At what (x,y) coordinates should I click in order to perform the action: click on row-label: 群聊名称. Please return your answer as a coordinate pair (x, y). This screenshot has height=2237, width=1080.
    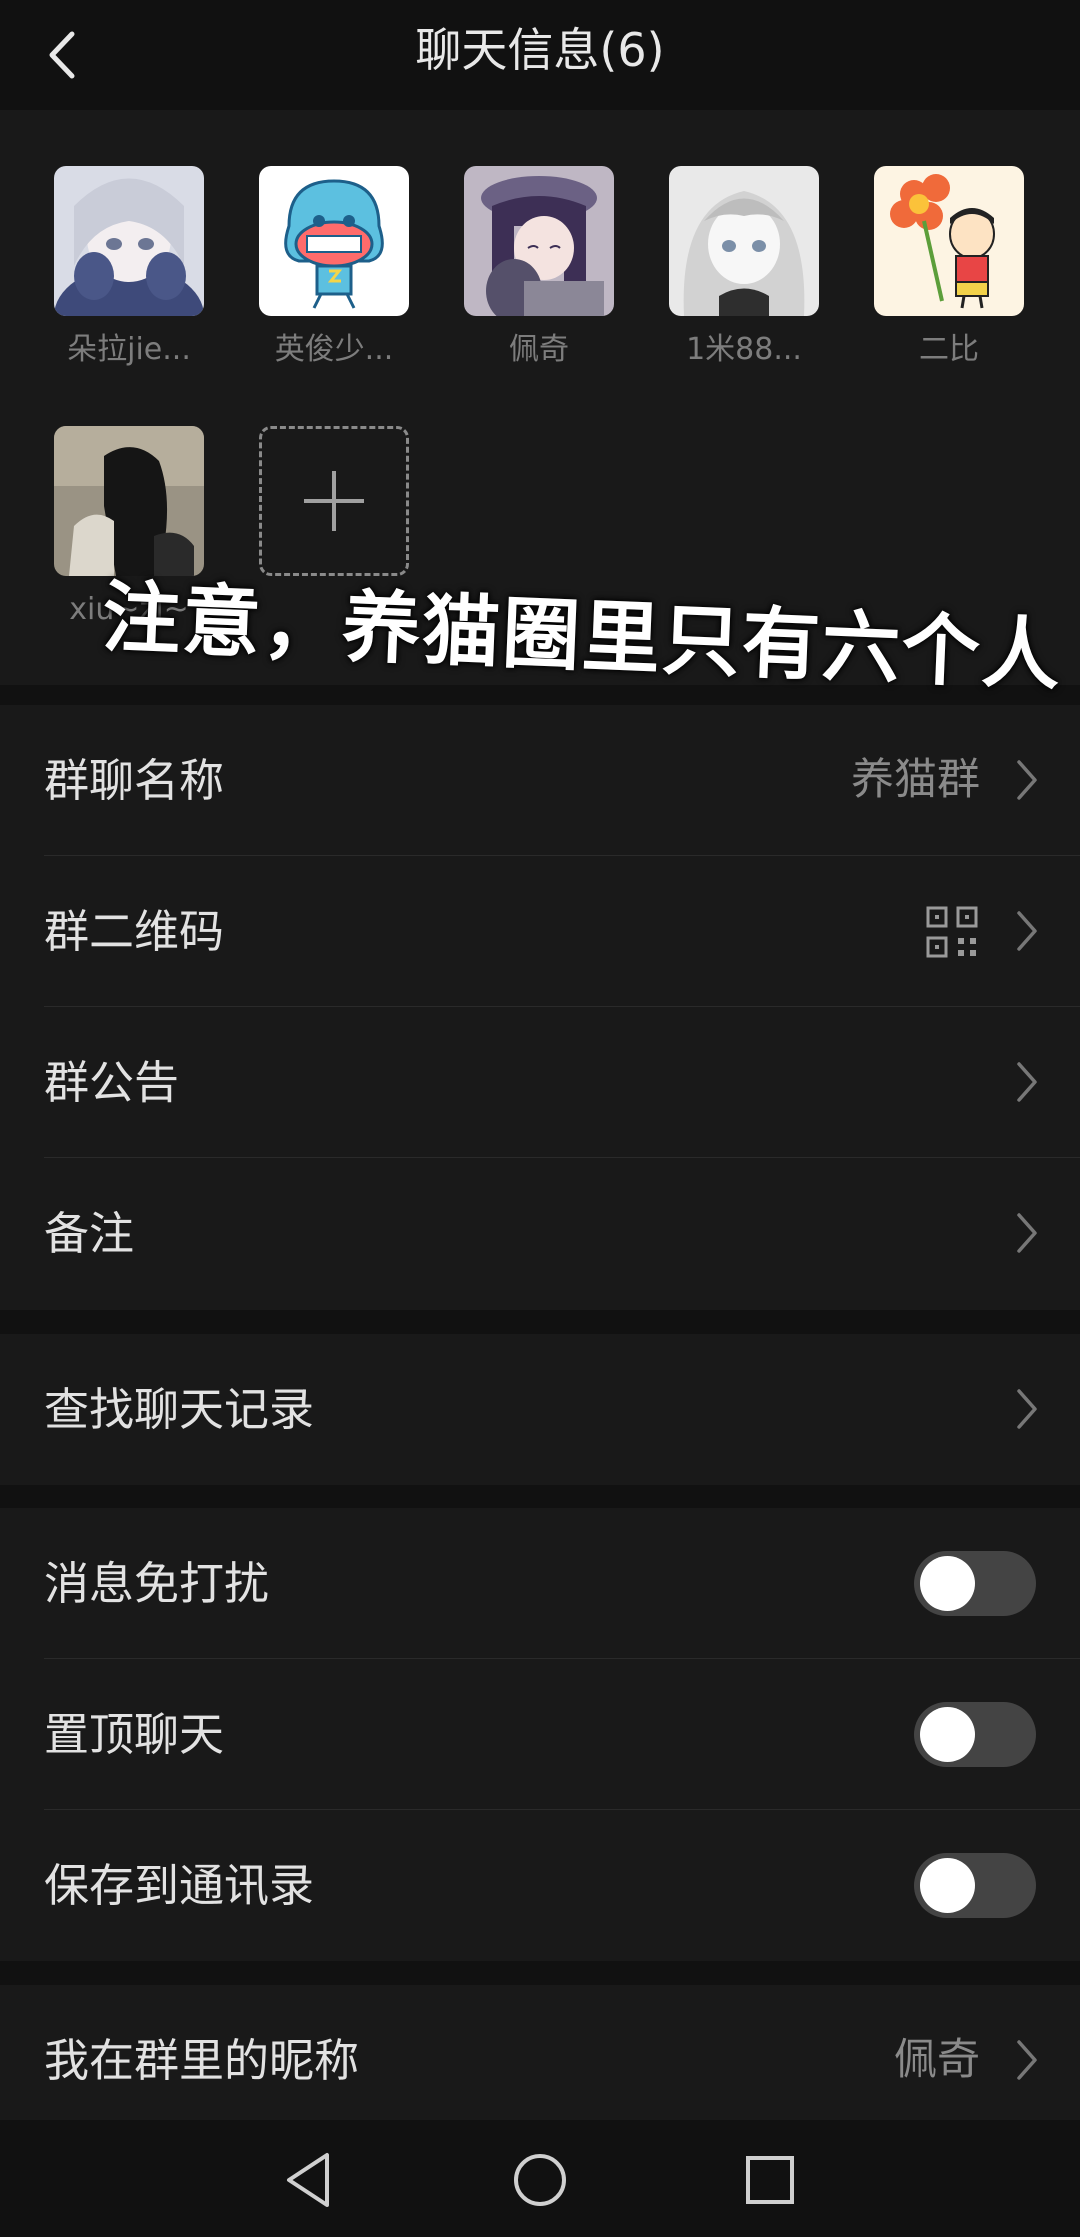
    Looking at the image, I should click on (134, 780).